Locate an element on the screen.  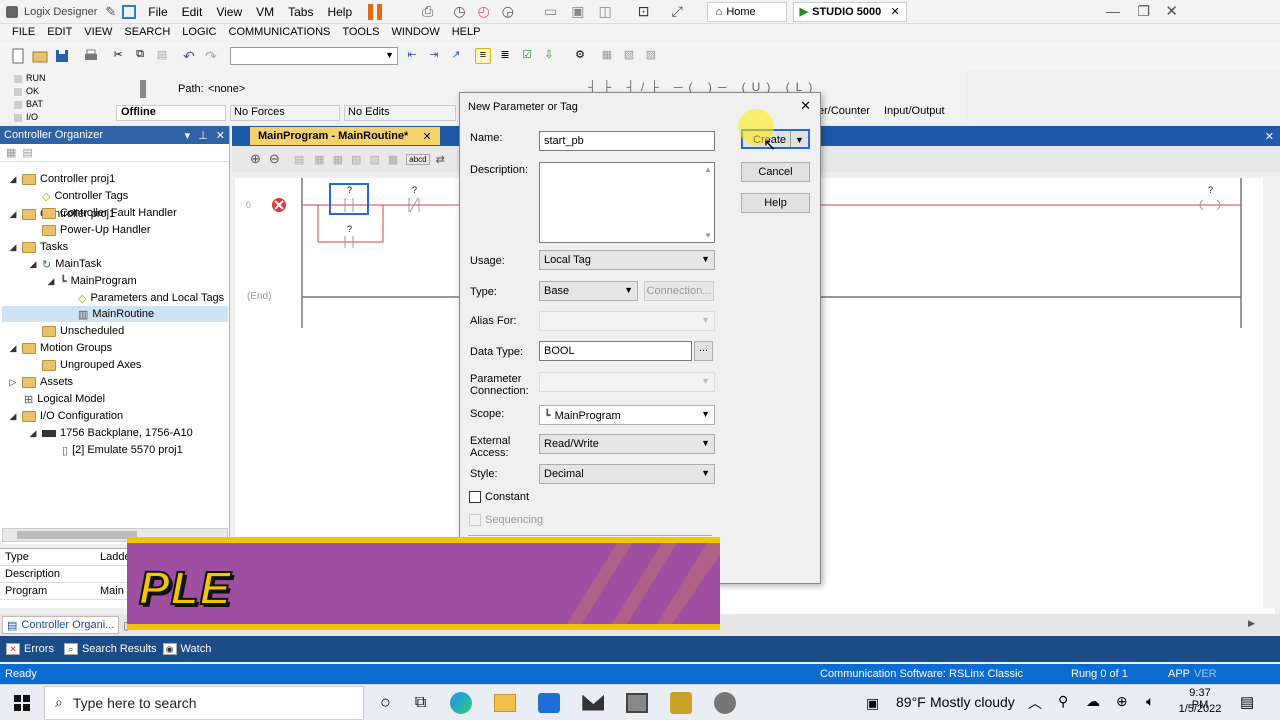
alias-select: ▼ is located at coordinates (627, 321).